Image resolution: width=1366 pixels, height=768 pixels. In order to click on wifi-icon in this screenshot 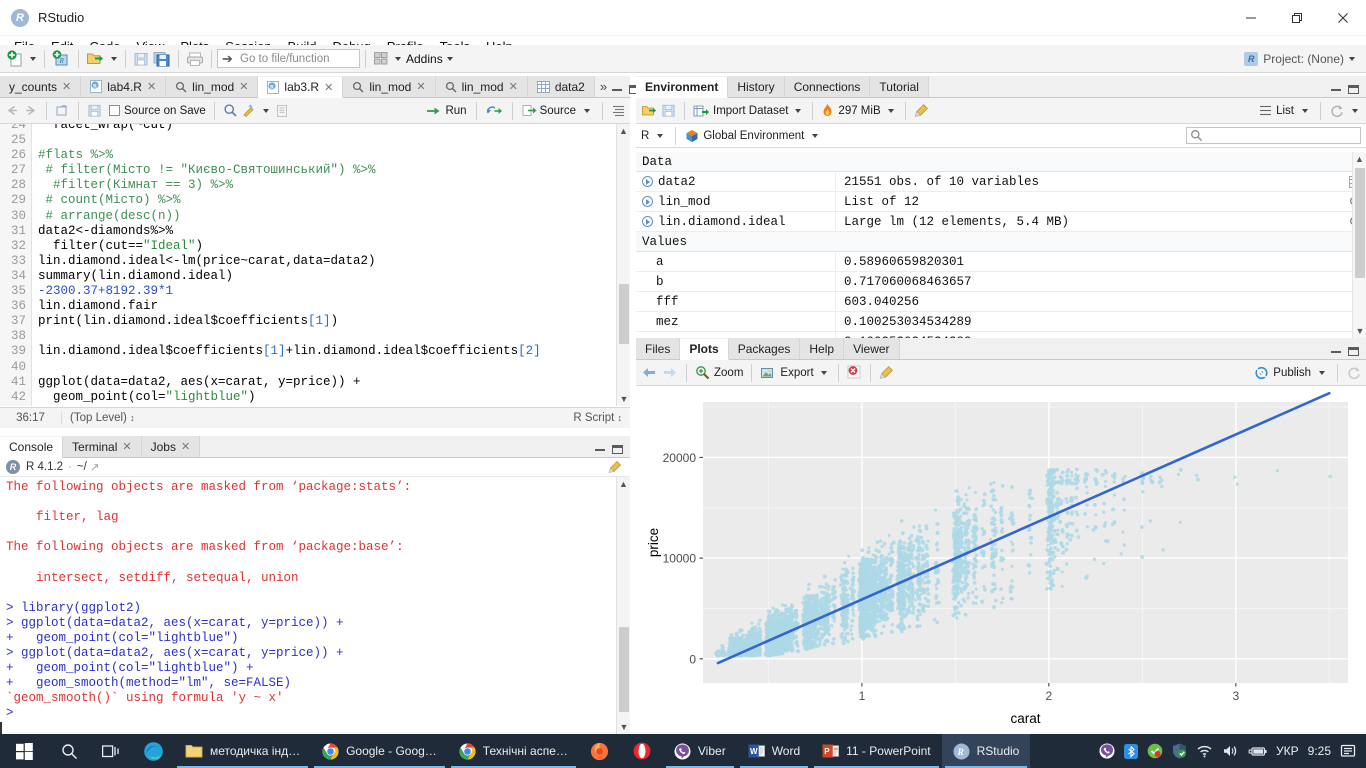, I will do `click(1204, 751)`.